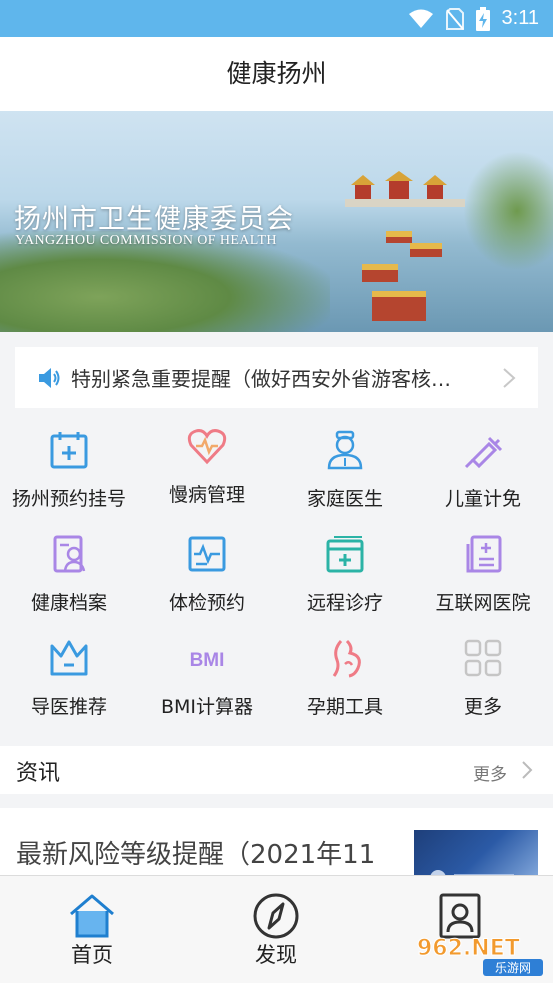 The height and width of the screenshot is (983, 553). I want to click on pregnancy-icon, so click(346, 658).